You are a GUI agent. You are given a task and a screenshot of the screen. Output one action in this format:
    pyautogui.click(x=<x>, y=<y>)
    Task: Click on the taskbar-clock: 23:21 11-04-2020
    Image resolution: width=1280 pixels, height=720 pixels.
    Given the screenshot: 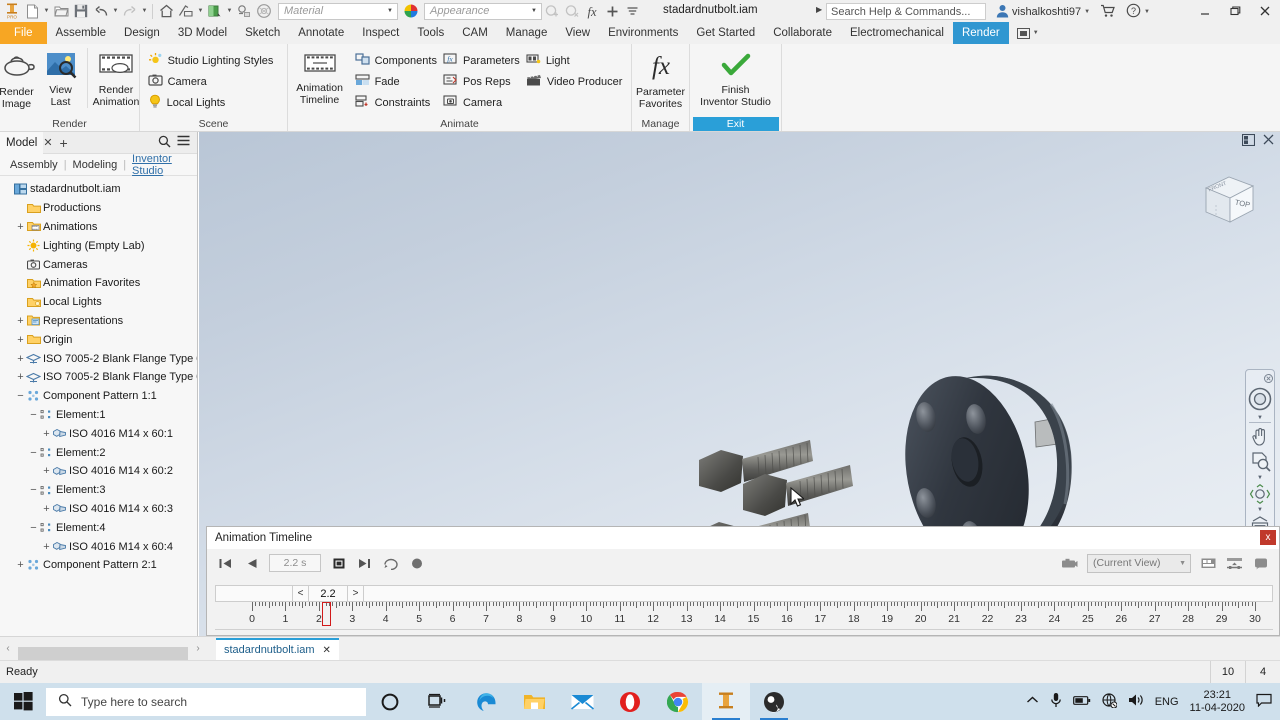 What is the action you would take?
    pyautogui.click(x=1217, y=702)
    